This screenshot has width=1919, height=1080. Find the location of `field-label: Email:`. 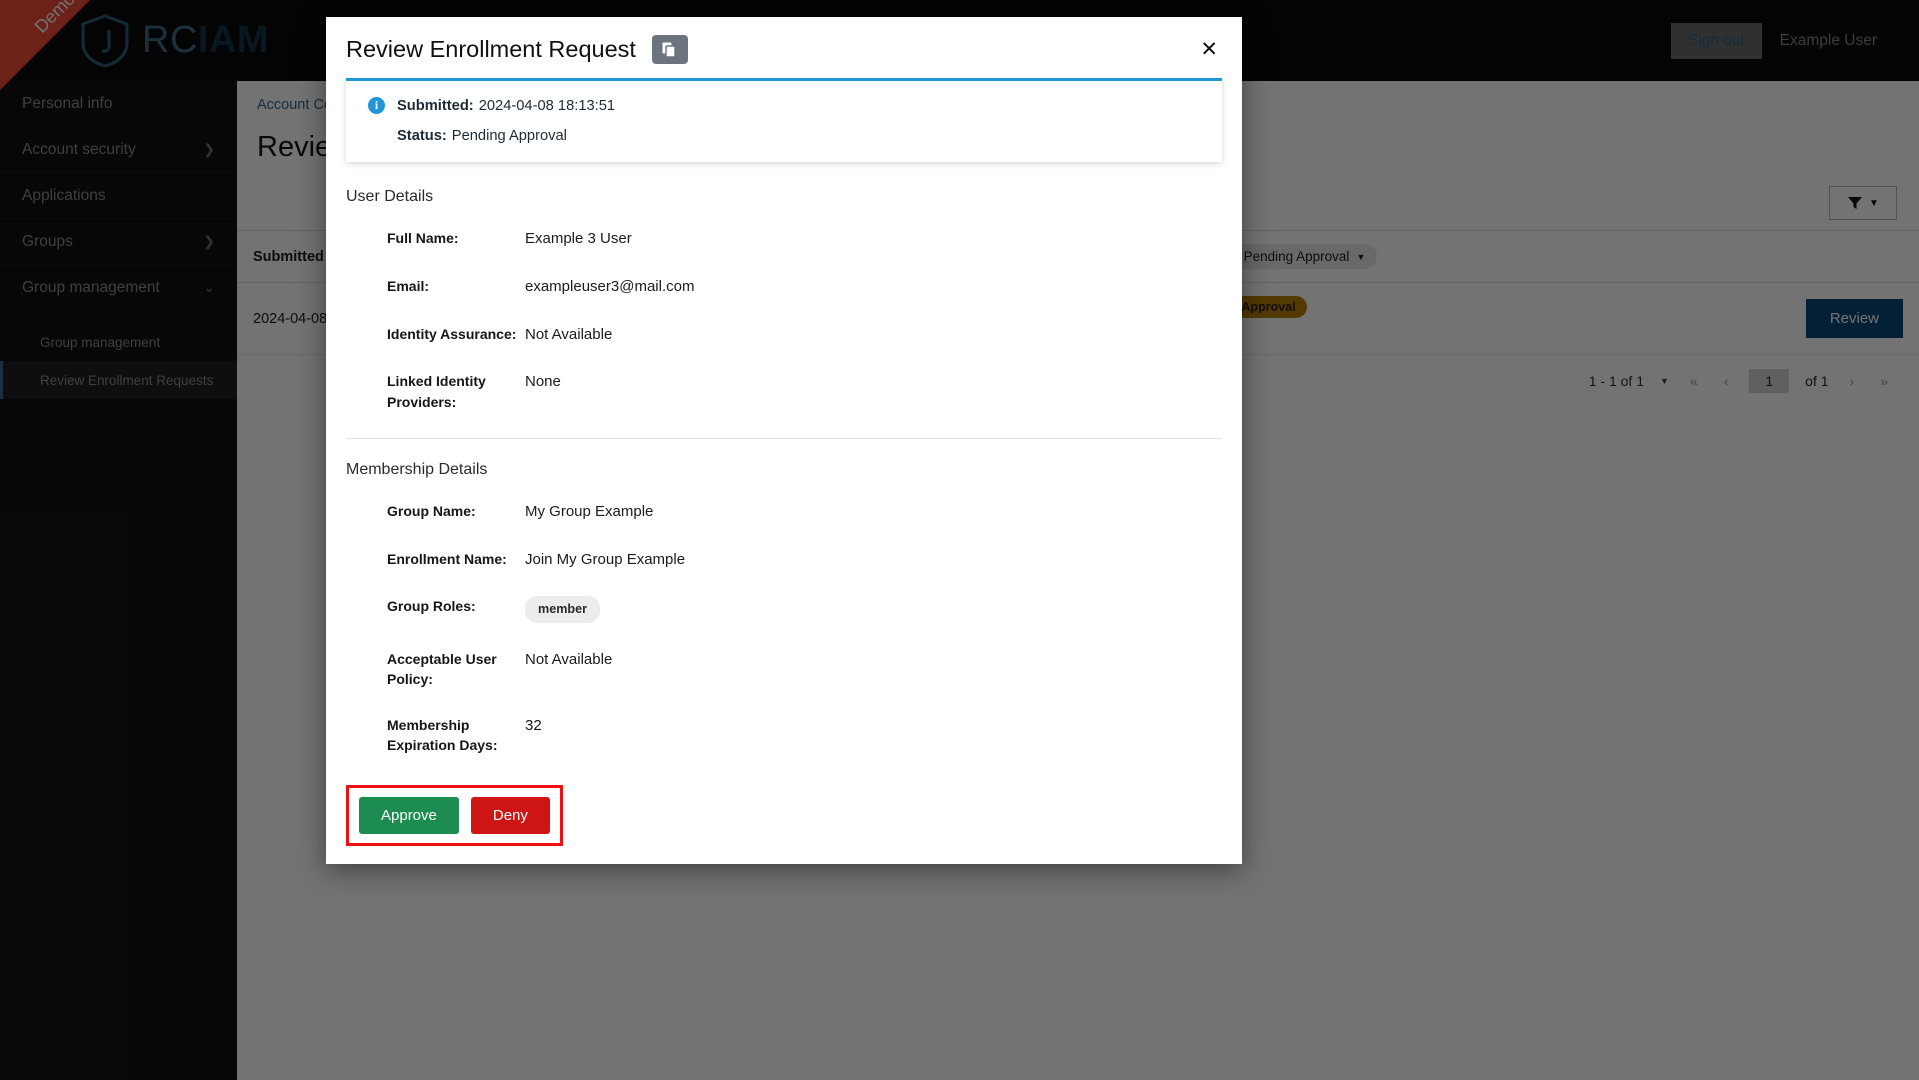

field-label: Email: is located at coordinates (408, 285).